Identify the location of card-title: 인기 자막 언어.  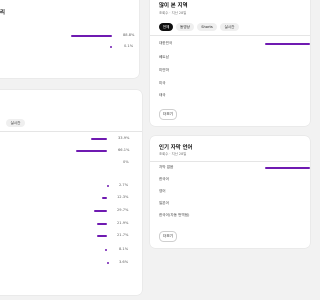
(176, 148).